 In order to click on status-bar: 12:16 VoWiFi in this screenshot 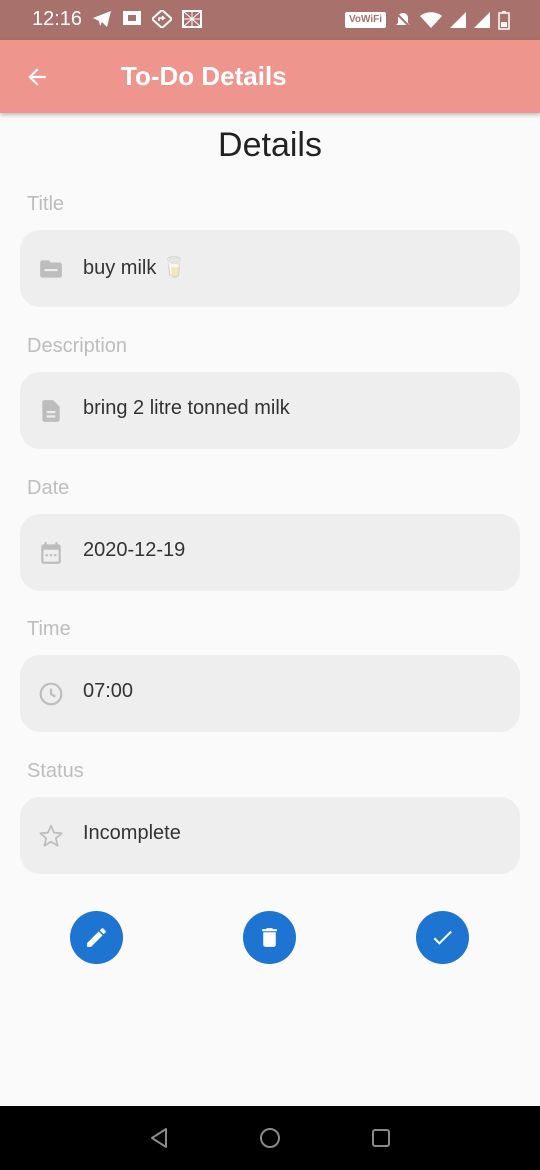, I will do `click(270, 20)`.